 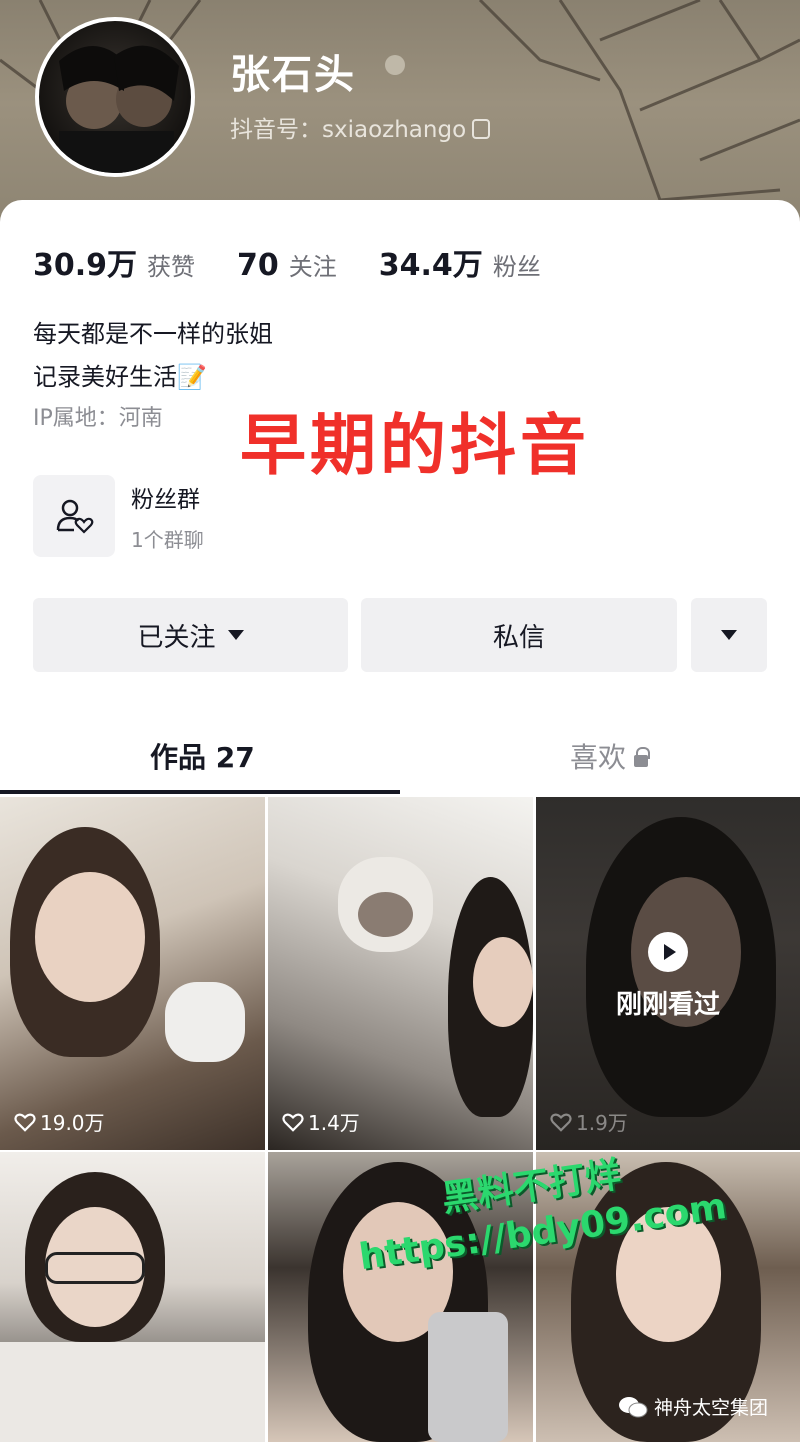 What do you see at coordinates (120, 377) in the screenshot?
I see `bio-line-2: 记录美好生活📝` at bounding box center [120, 377].